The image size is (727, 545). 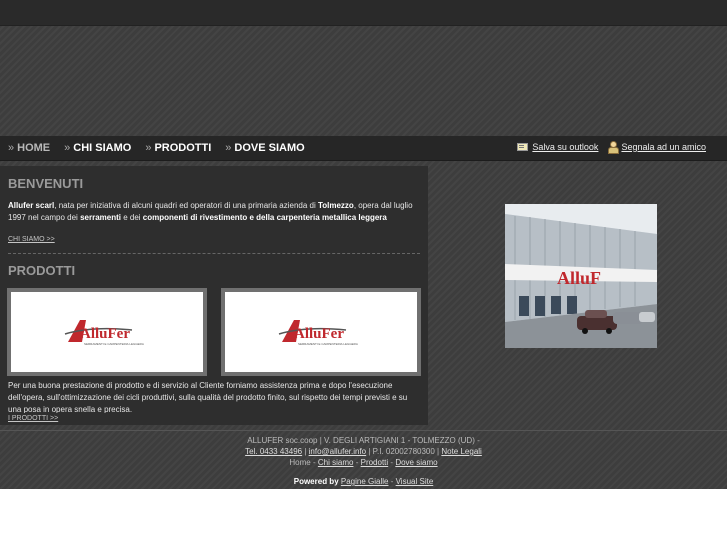 What do you see at coordinates (33, 418) in the screenshot?
I see `prodotti-more-link: I PRODOTTI >>` at bounding box center [33, 418].